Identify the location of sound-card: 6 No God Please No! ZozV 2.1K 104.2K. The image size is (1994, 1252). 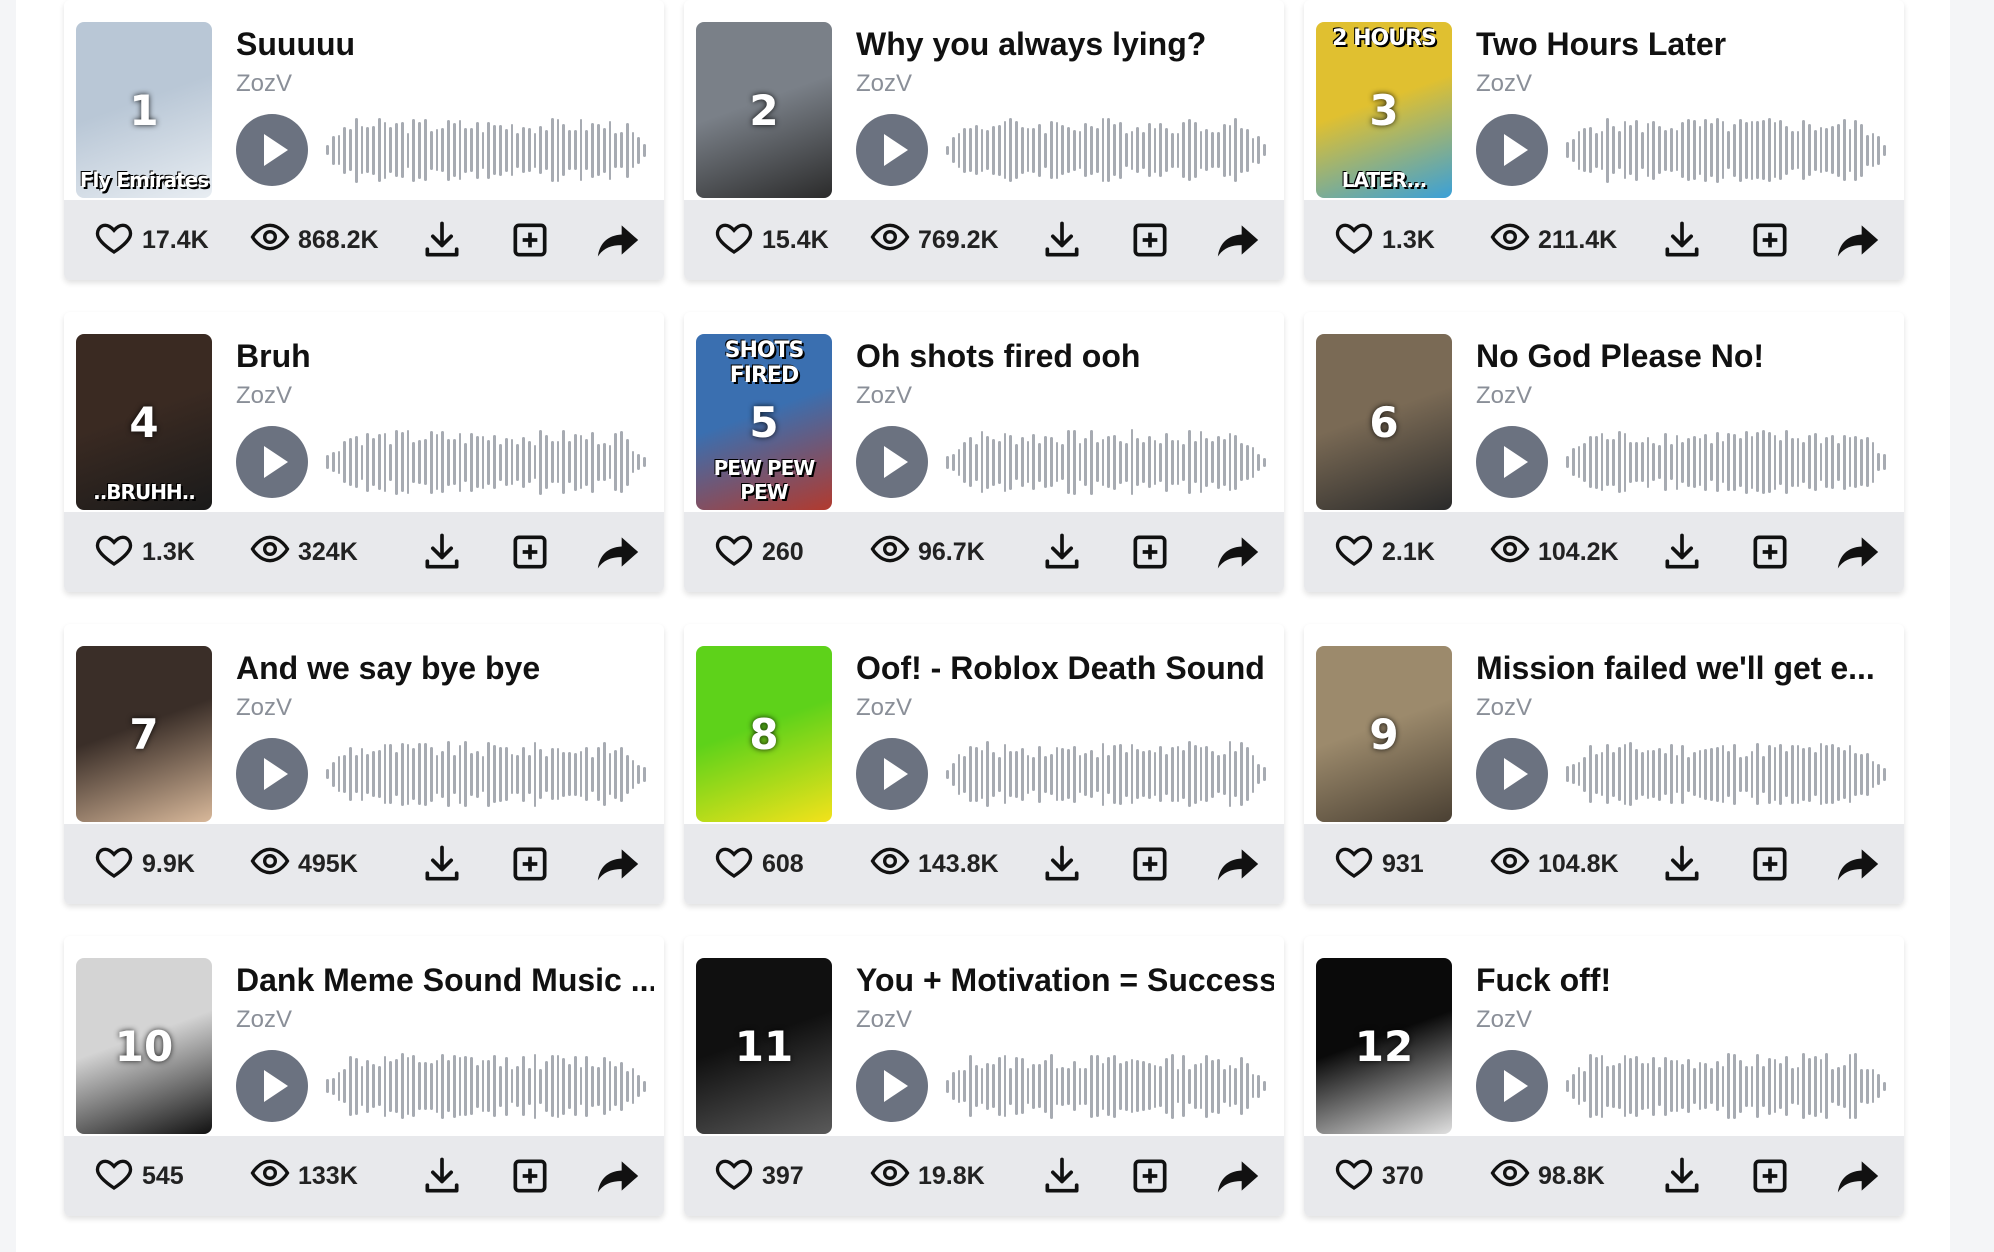
(1604, 452).